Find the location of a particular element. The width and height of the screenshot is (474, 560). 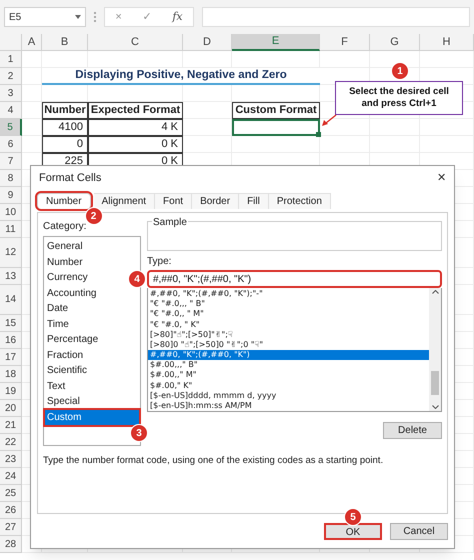

table-header-cell: Number is located at coordinates (65, 110).